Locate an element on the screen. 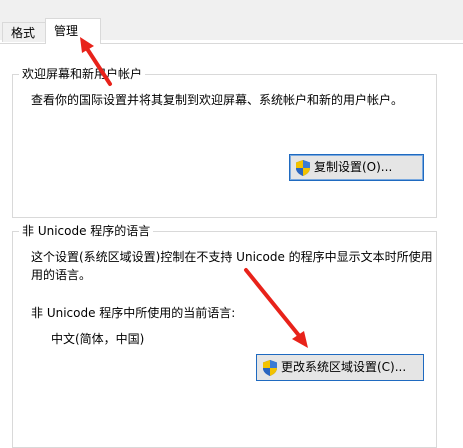 The width and height of the screenshot is (463, 448). current-language-value: 中文(简体，中国) is located at coordinates (98, 339).